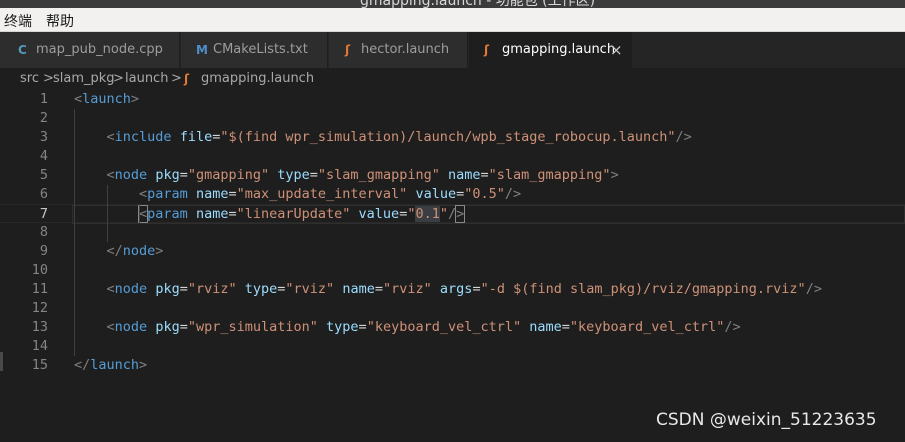  What do you see at coordinates (43, 99) in the screenshot?
I see `line-number: 1` at bounding box center [43, 99].